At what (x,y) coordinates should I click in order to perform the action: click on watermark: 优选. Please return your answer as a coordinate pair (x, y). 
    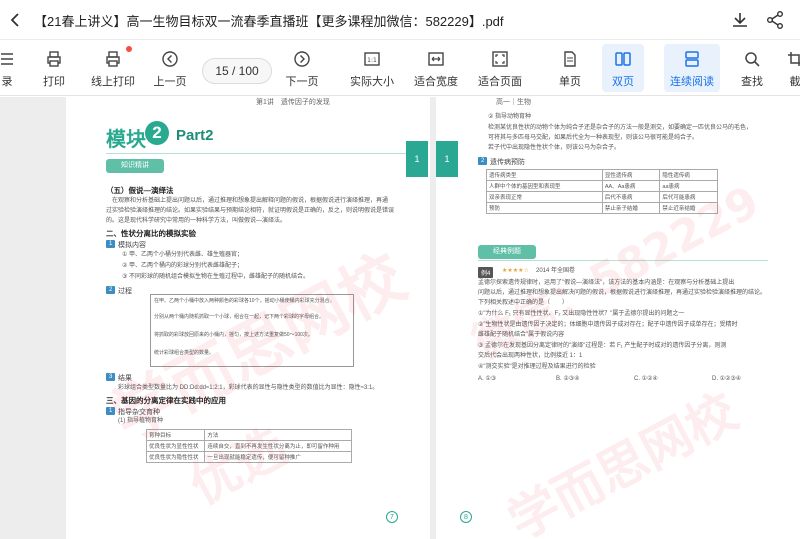
    Looking at the image, I should click on (238, 466).